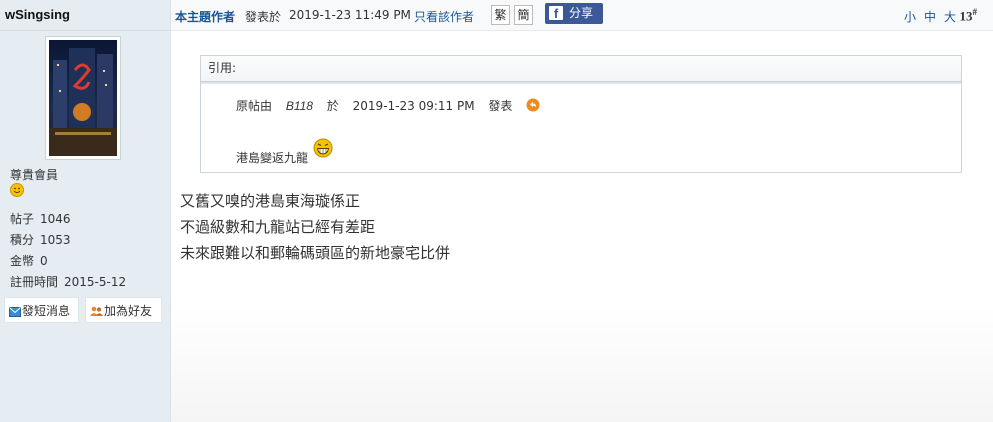 The width and height of the screenshot is (993, 422). I want to click on user-rank: 尊貴會員, so click(34, 175).